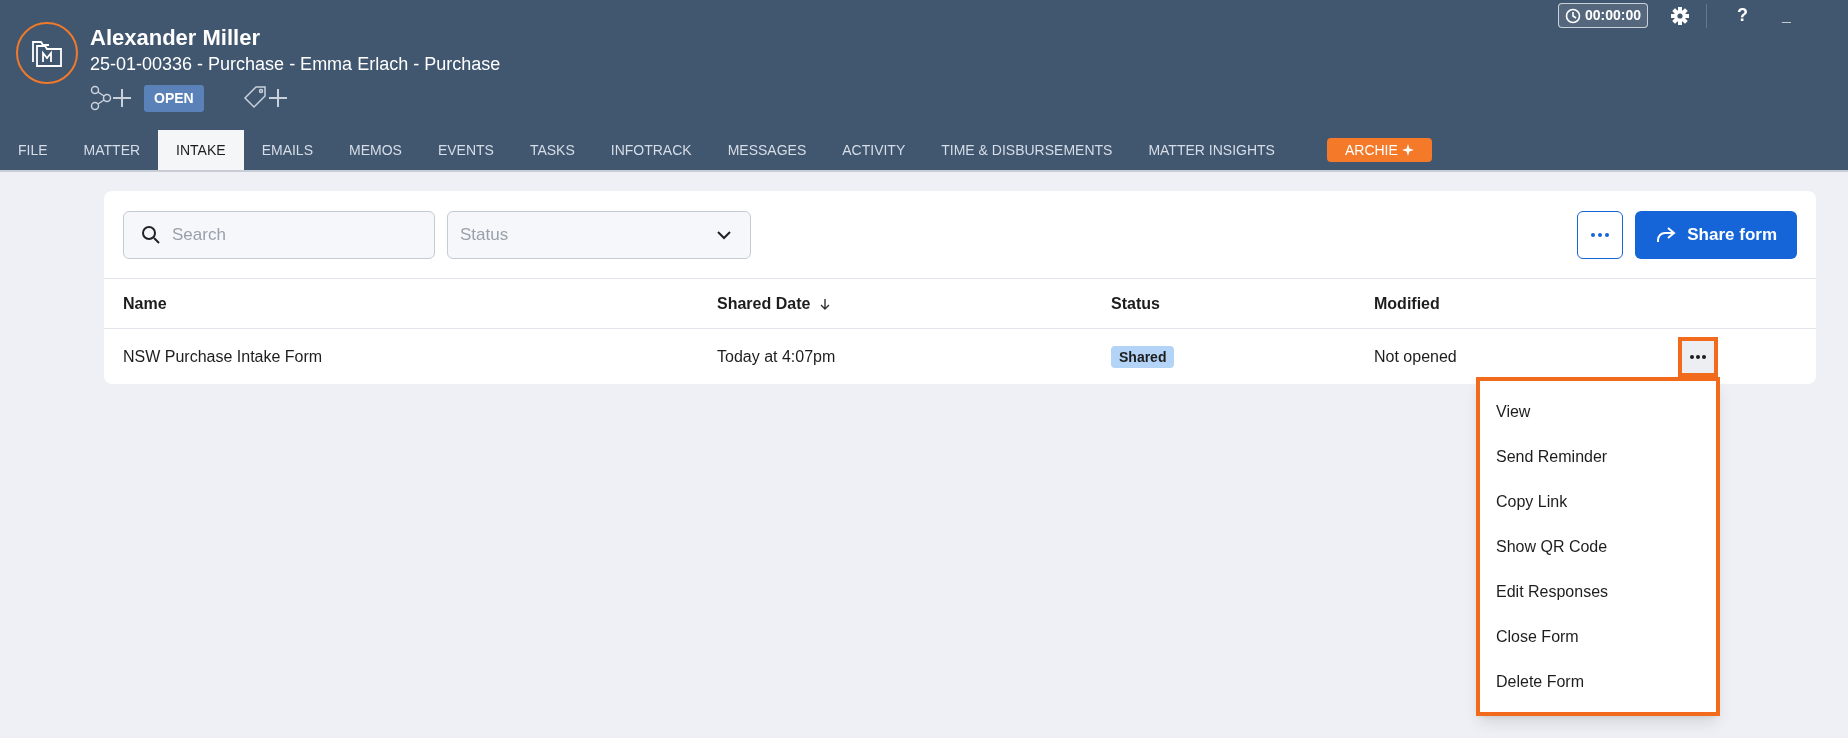 This screenshot has height=738, width=1848. I want to click on settings-icon, so click(1680, 15).